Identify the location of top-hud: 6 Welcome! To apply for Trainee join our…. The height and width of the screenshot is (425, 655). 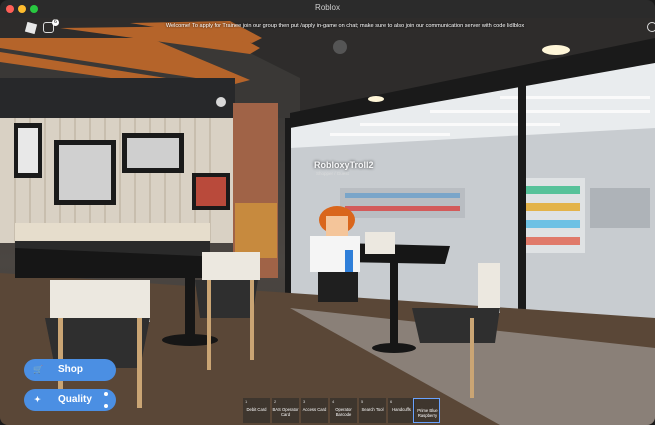
(327, 28).